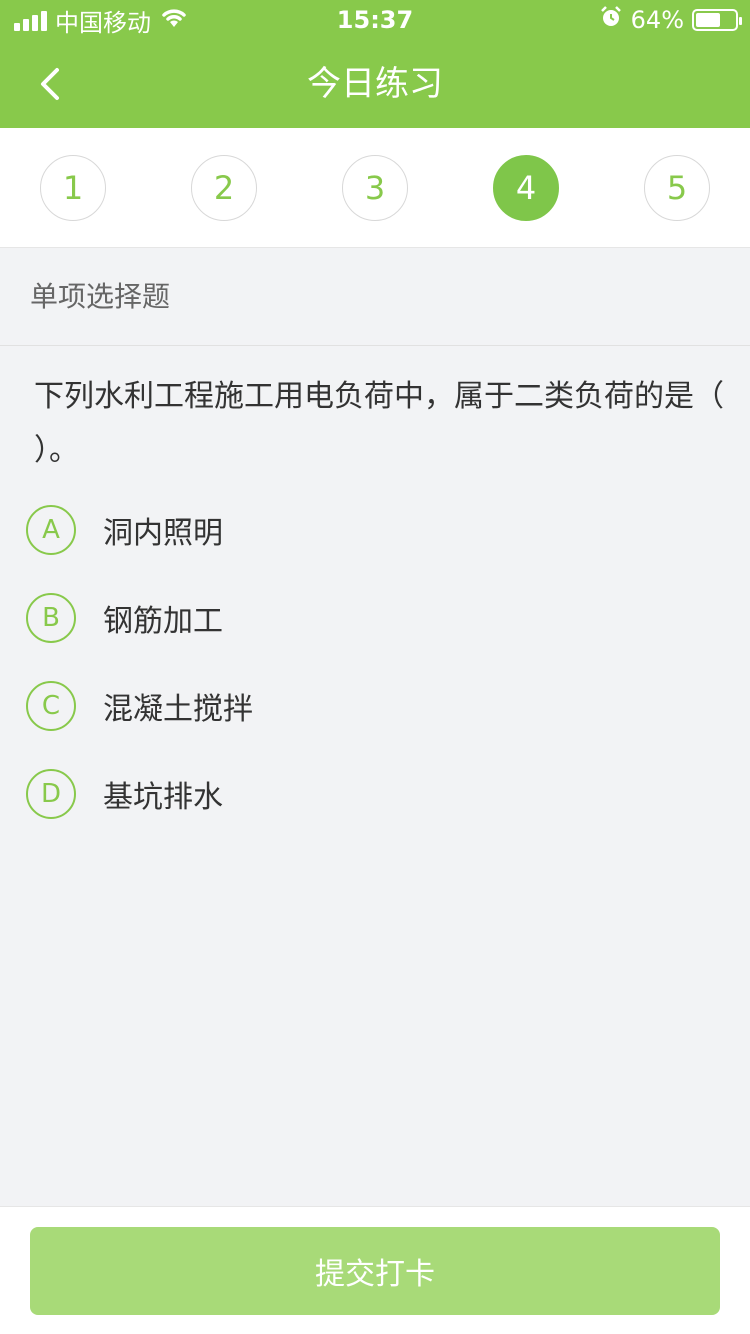 The height and width of the screenshot is (1334, 750). What do you see at coordinates (73, 188) in the screenshot?
I see `step-1: 1` at bounding box center [73, 188].